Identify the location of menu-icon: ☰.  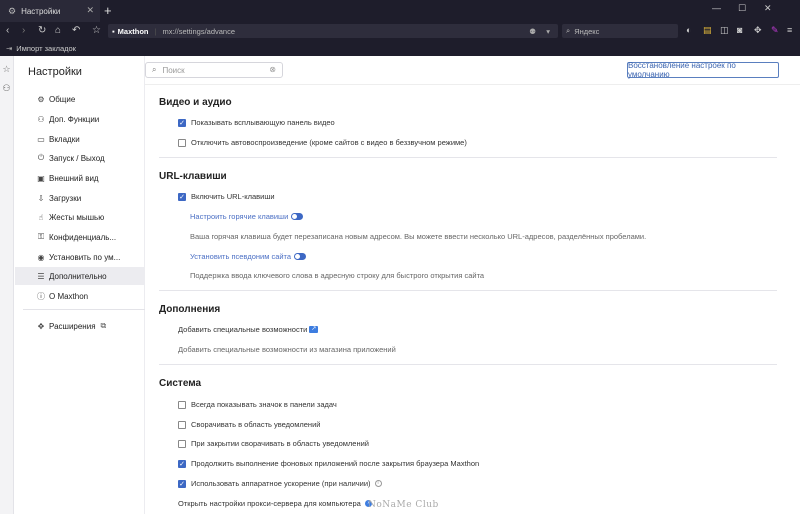
(41, 276).